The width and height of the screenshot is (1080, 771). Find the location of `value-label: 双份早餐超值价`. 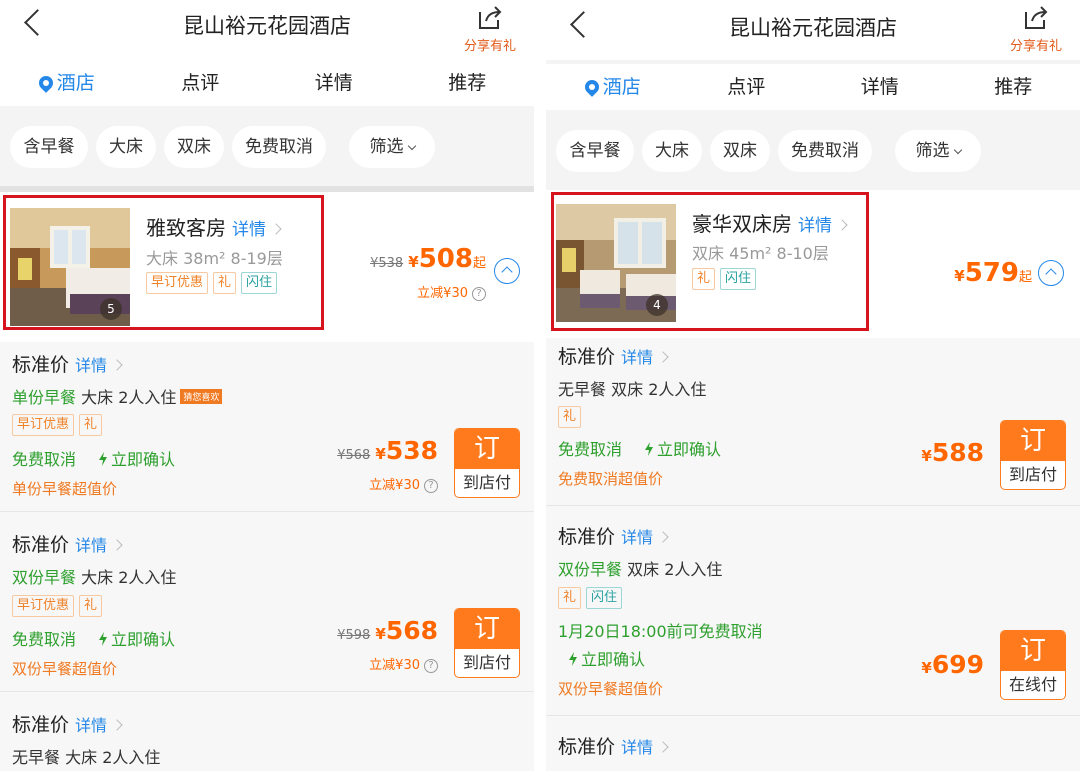

value-label: 双份早餐超值价 is located at coordinates (611, 689).